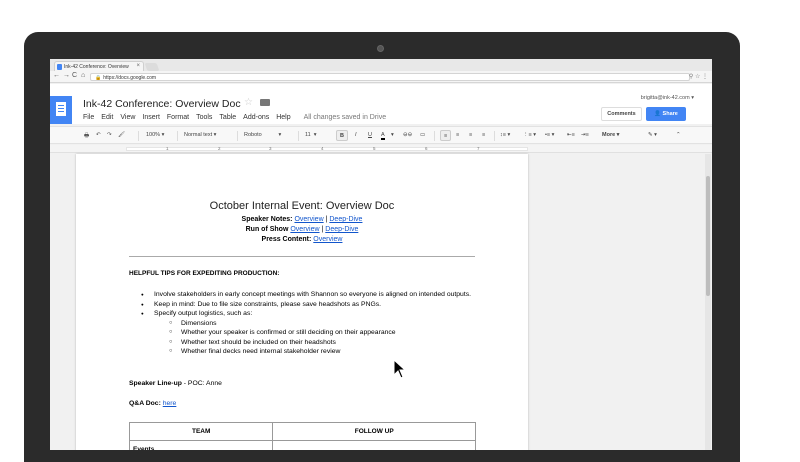  Describe the element at coordinates (549, 135) in the screenshot. I see `bulleted-list-icon: •≡ ▾` at that location.